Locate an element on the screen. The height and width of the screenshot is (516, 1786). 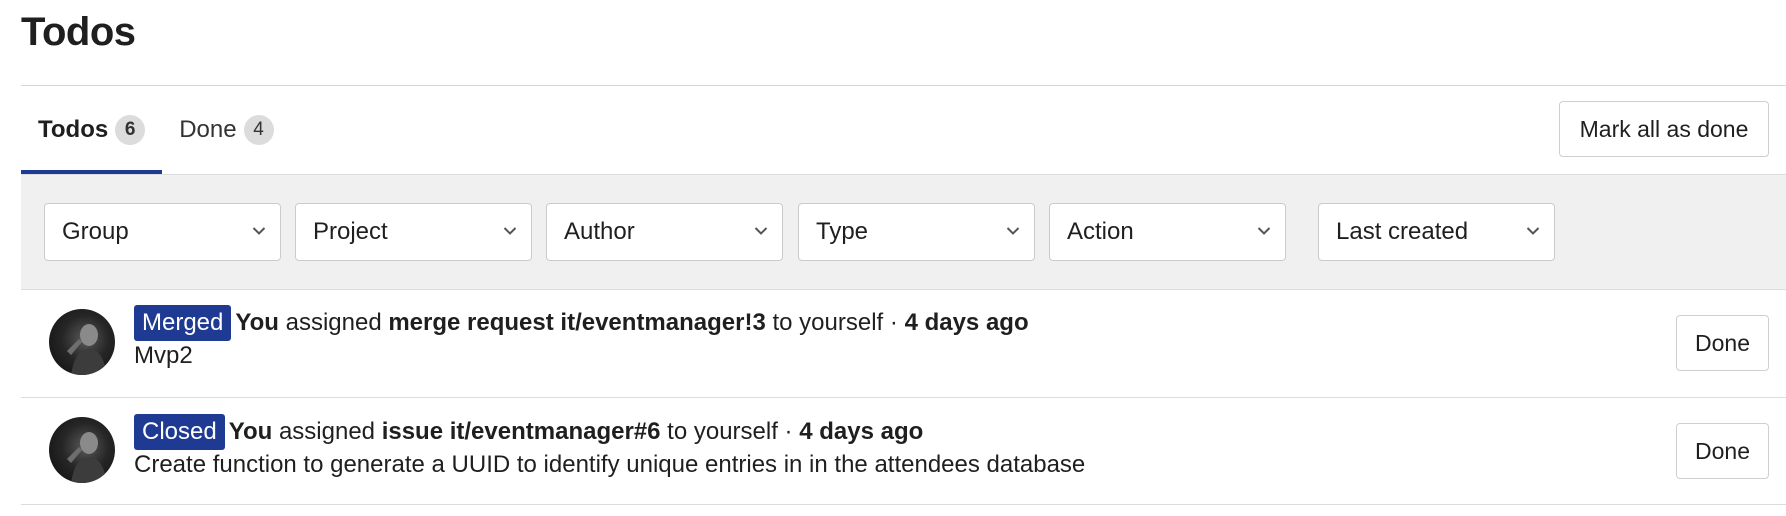
tab-todos: Todos 6 is located at coordinates (92, 130).